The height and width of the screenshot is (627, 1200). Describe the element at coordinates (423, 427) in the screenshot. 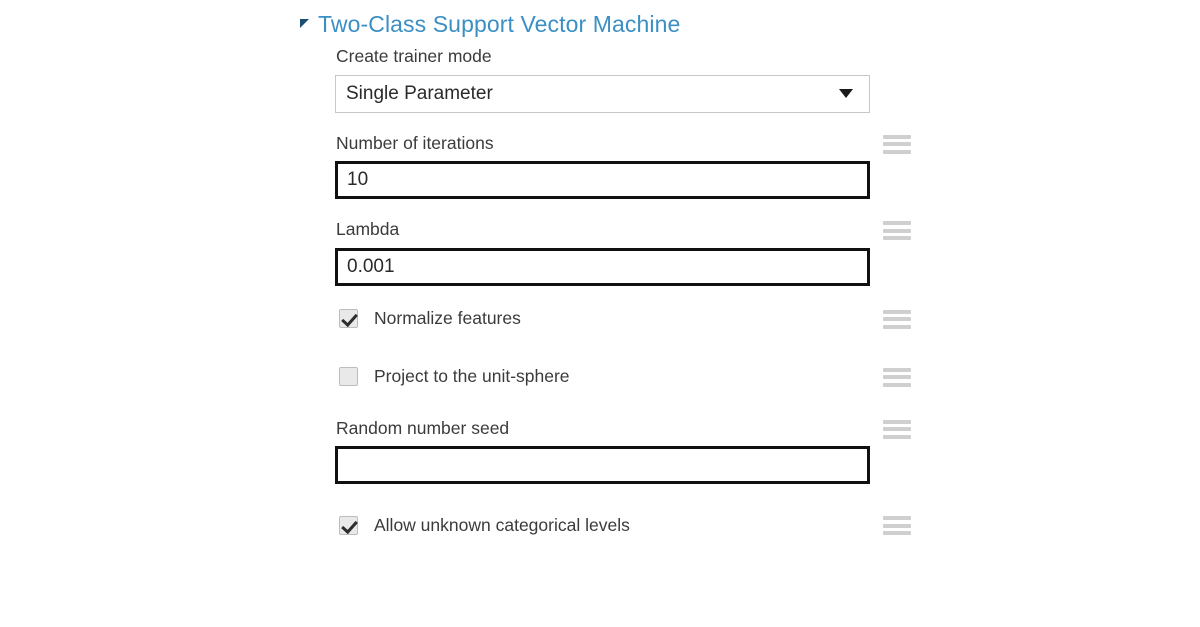

I see `random-seed-label: Random number seed` at that location.